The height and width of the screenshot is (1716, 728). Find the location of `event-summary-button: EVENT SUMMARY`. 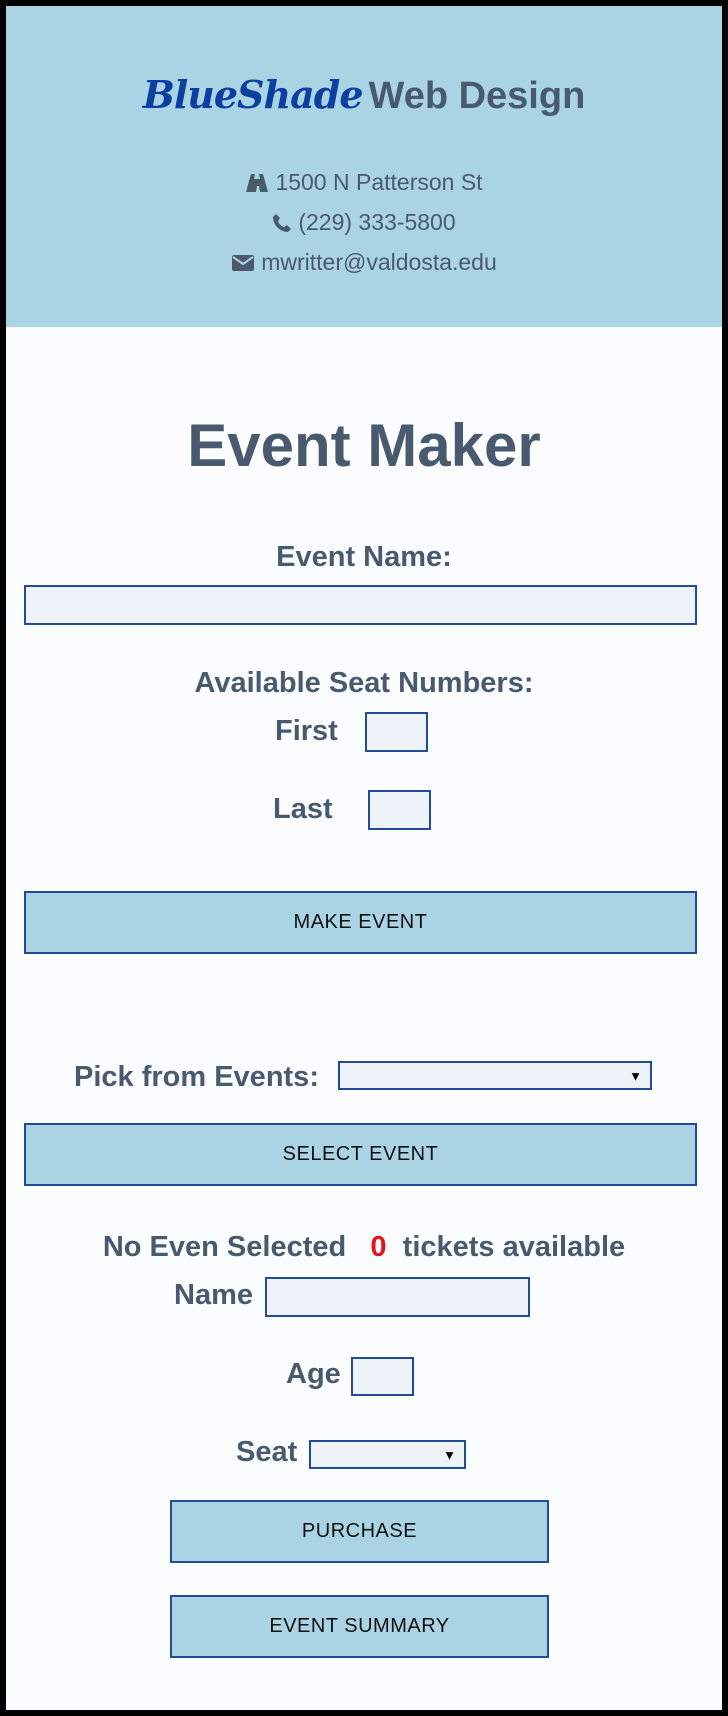

event-summary-button: EVENT SUMMARY is located at coordinates (359, 1626).